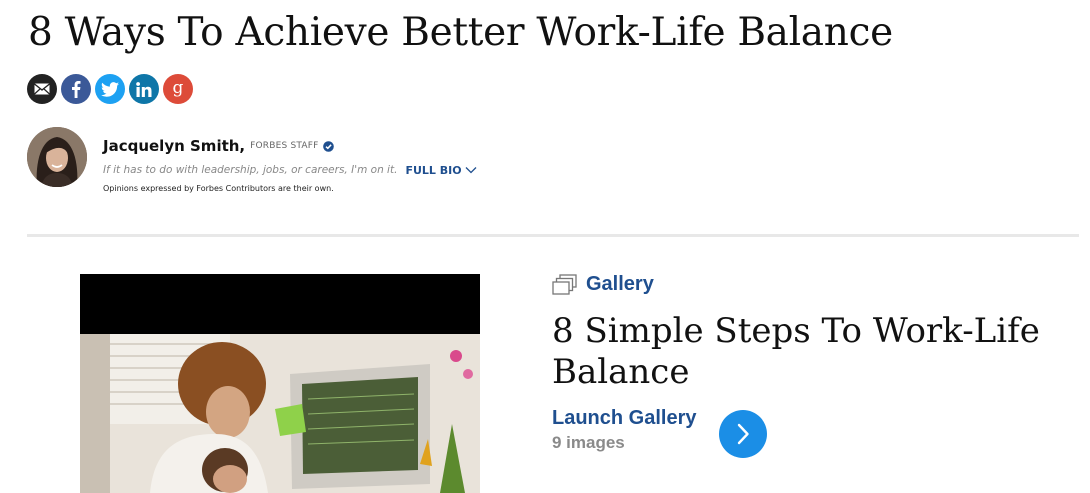 Image resolution: width=1090 pixels, height=493 pixels. I want to click on full-bio-label: FULL BIO, so click(433, 170).